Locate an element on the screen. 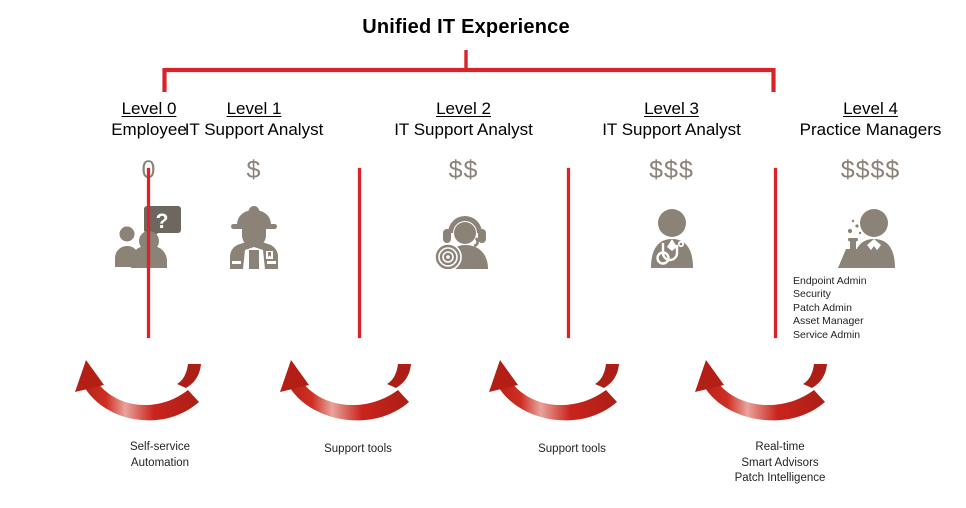 The height and width of the screenshot is (508, 966). caption-support-tools-2: Support tools is located at coordinates (572, 450).